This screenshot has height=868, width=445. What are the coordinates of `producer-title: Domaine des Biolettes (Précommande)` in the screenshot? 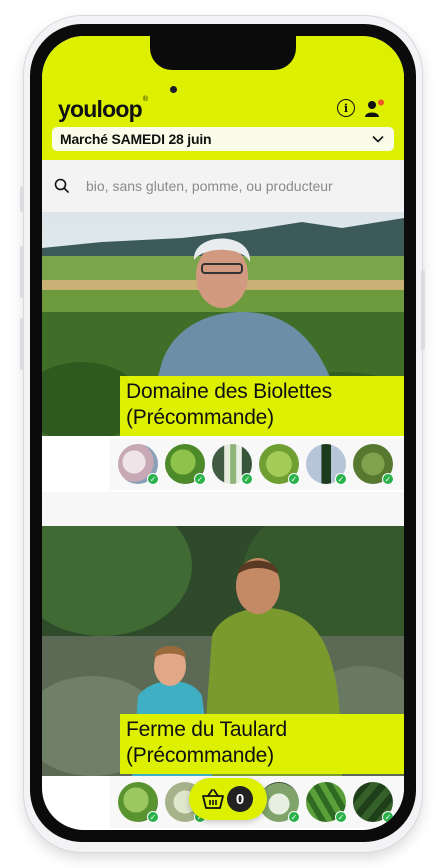 It's located at (262, 406).